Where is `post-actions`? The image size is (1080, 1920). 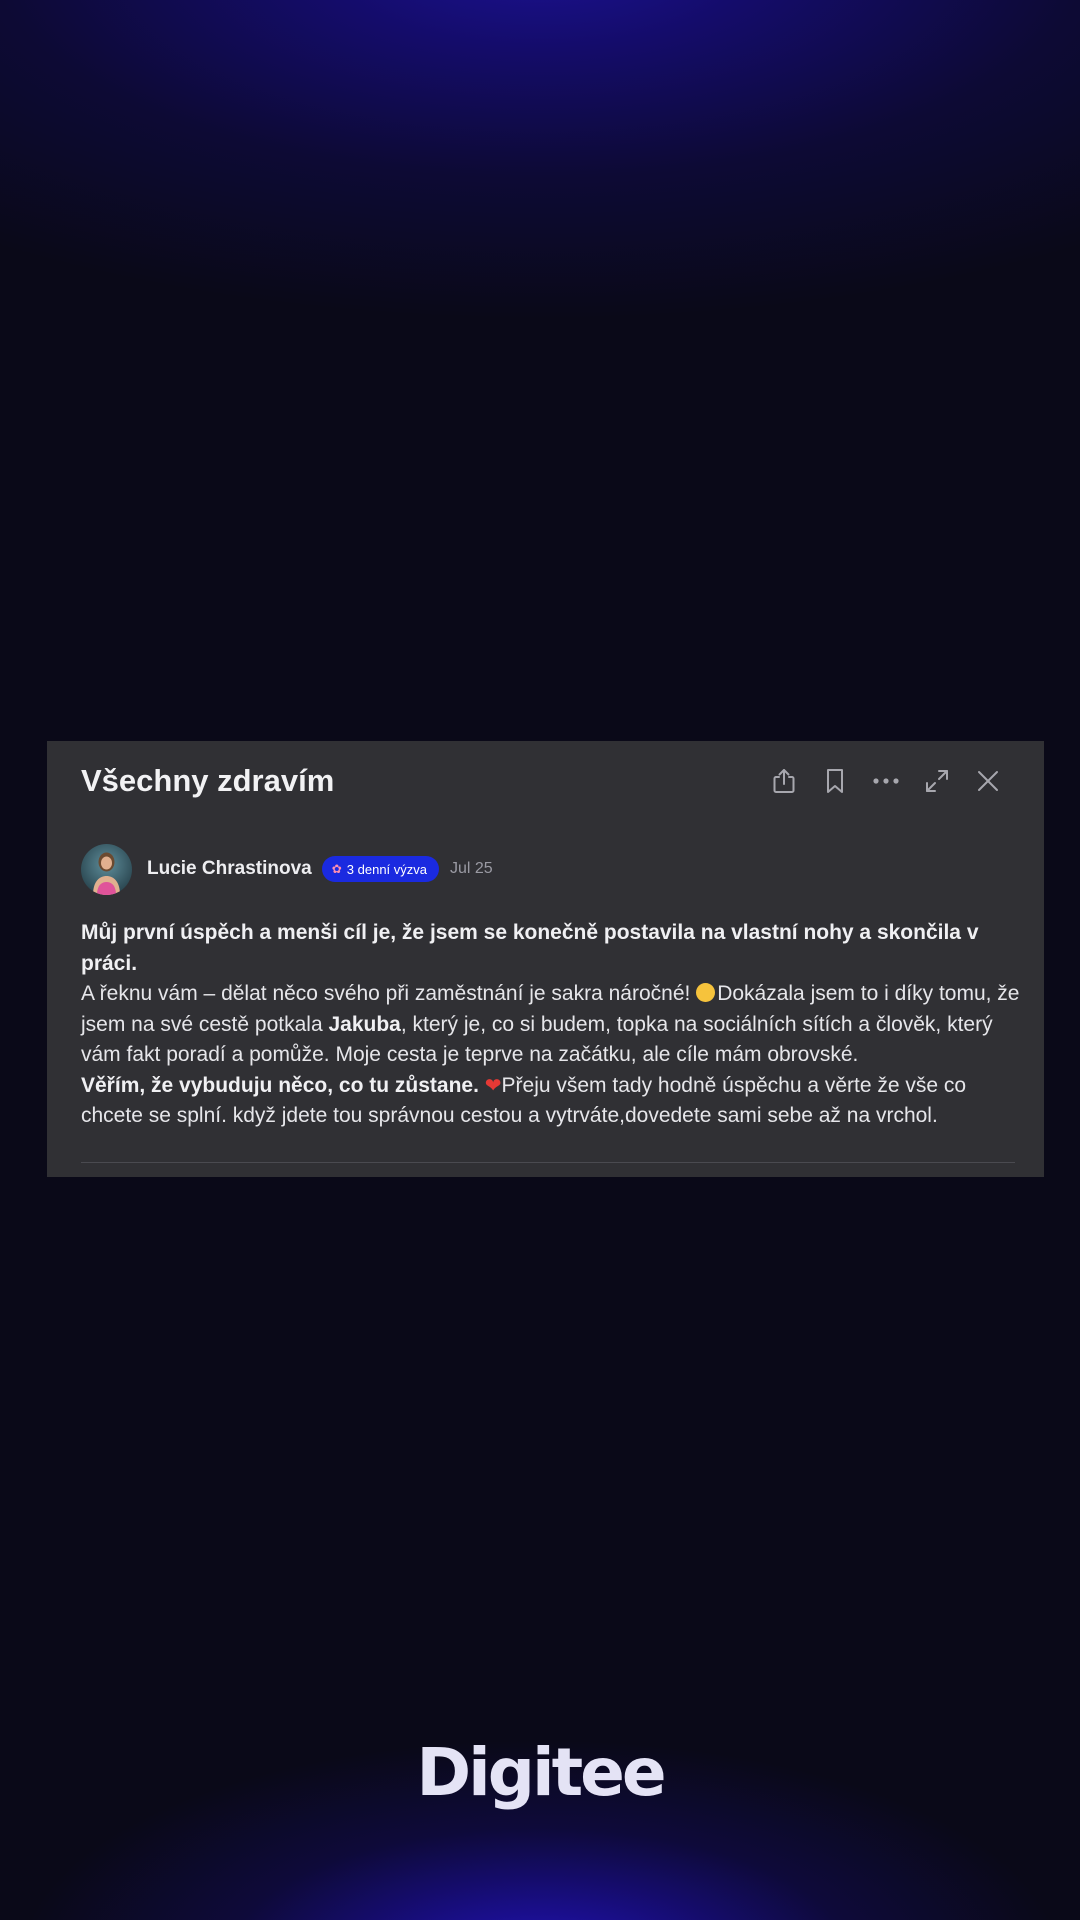
post-actions is located at coordinates (886, 781).